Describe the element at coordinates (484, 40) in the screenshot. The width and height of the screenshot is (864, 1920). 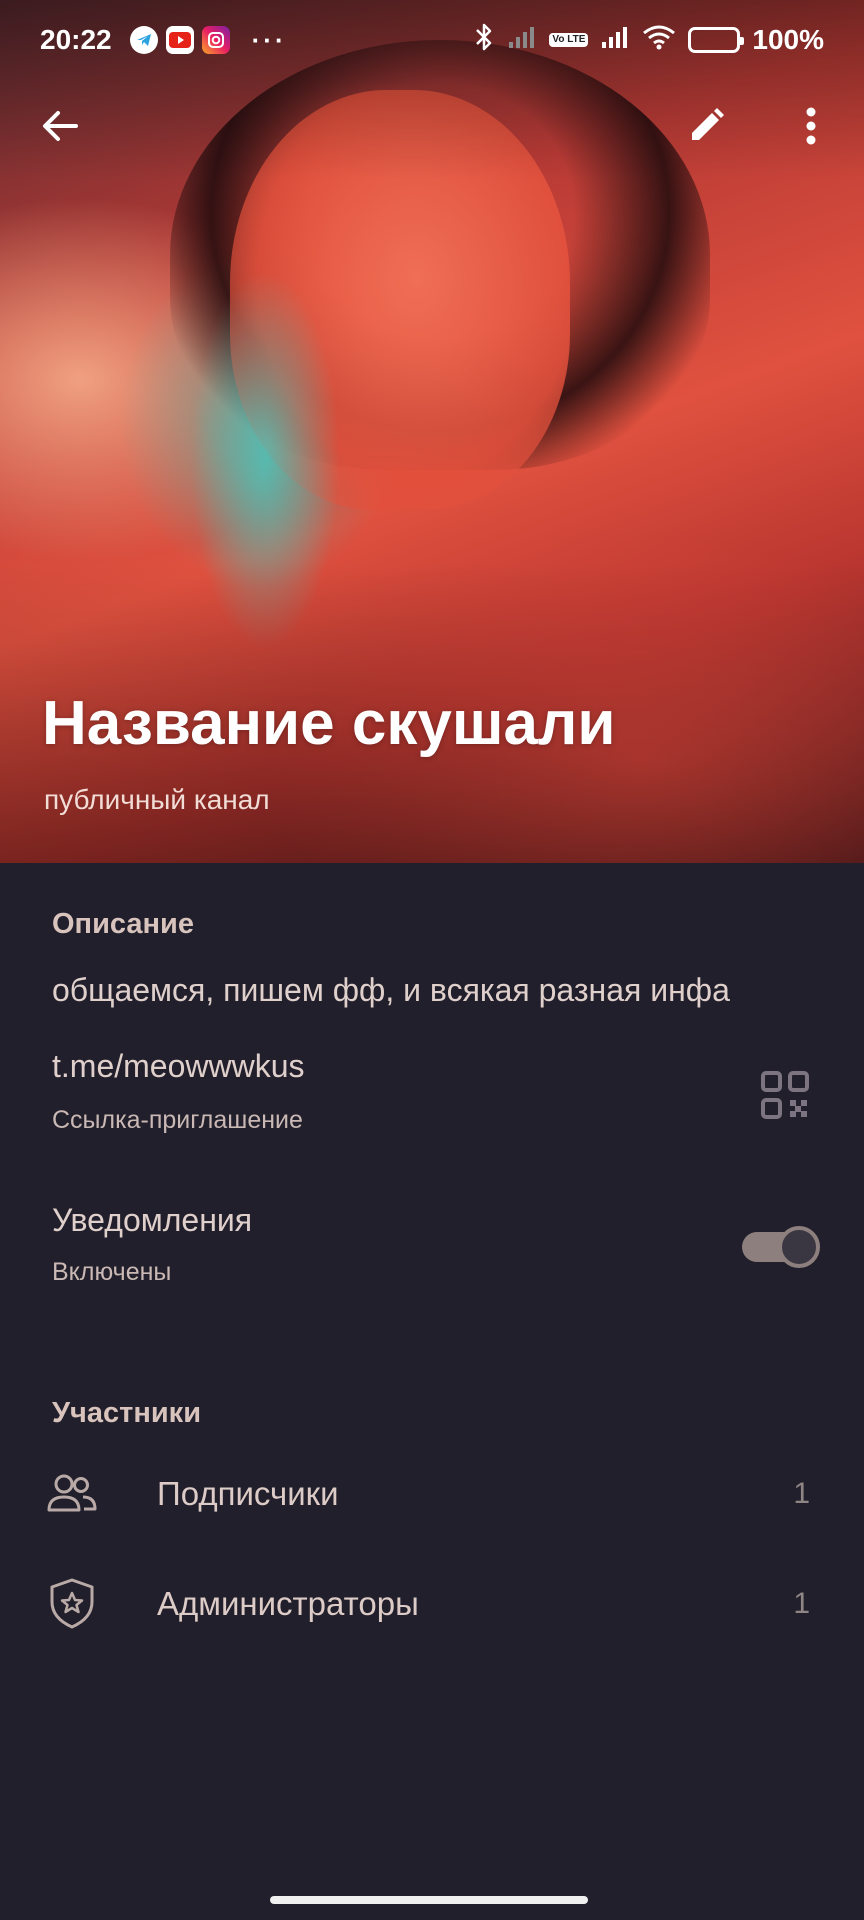
I see `bluetooth-icon` at that location.